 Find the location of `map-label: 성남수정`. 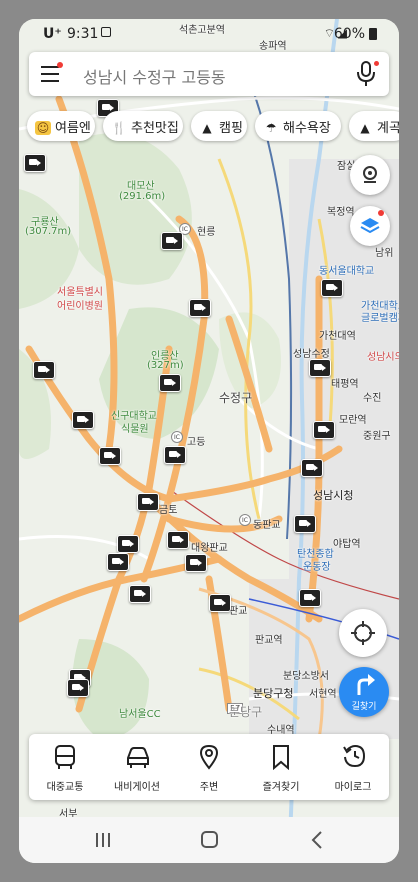

map-label: 성남수정 is located at coordinates (311, 354).